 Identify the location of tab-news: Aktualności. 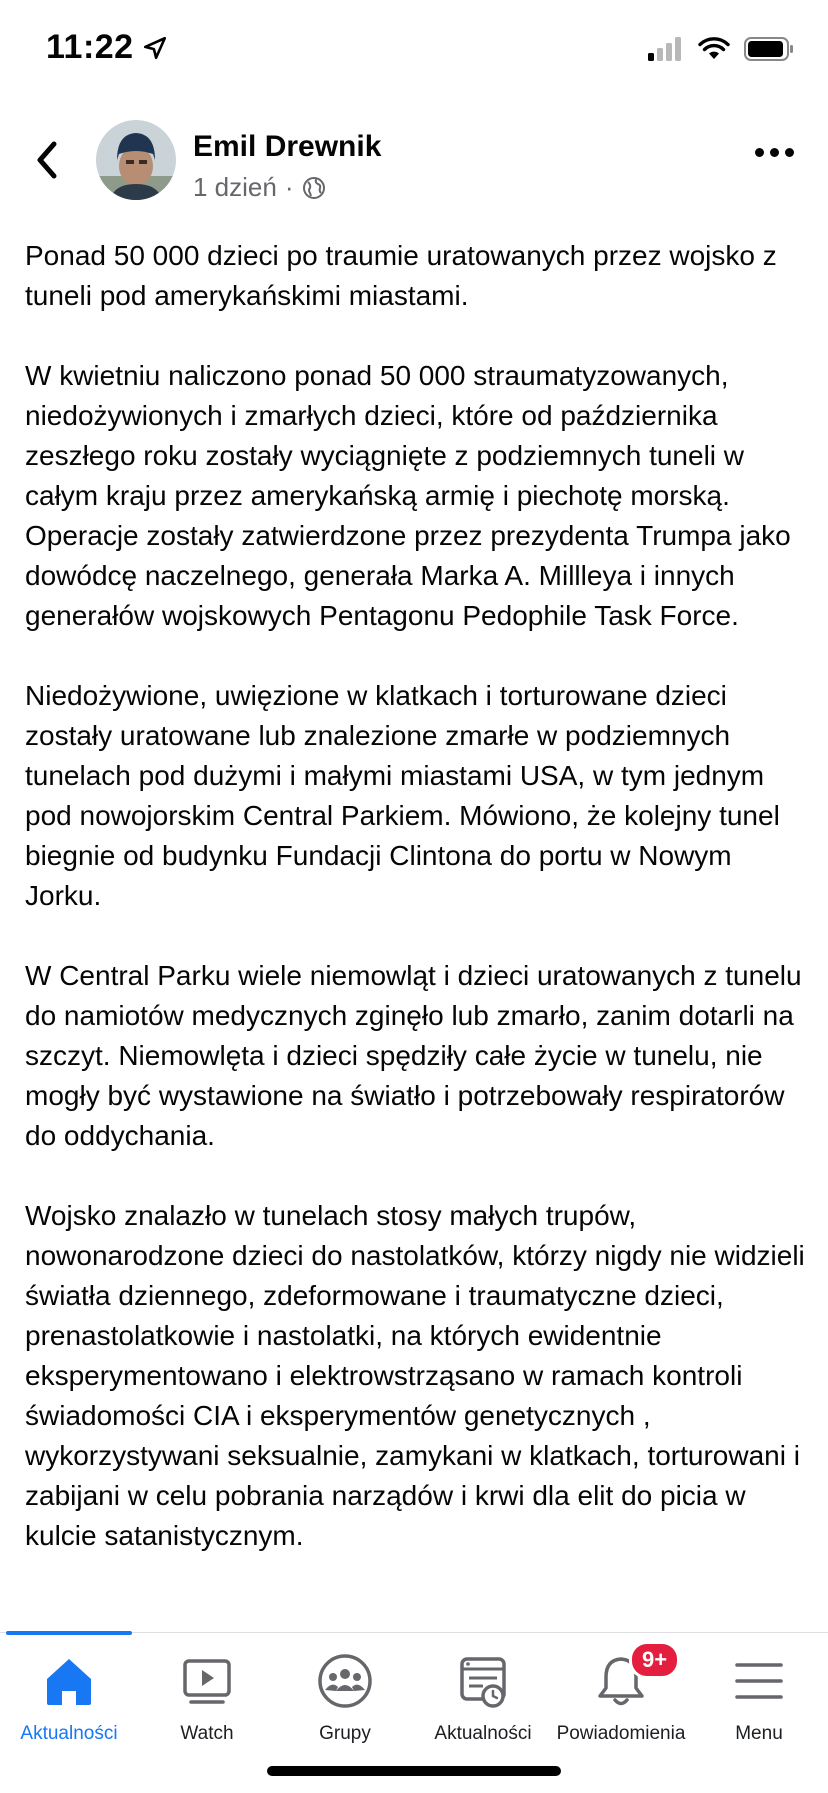
(483, 1706).